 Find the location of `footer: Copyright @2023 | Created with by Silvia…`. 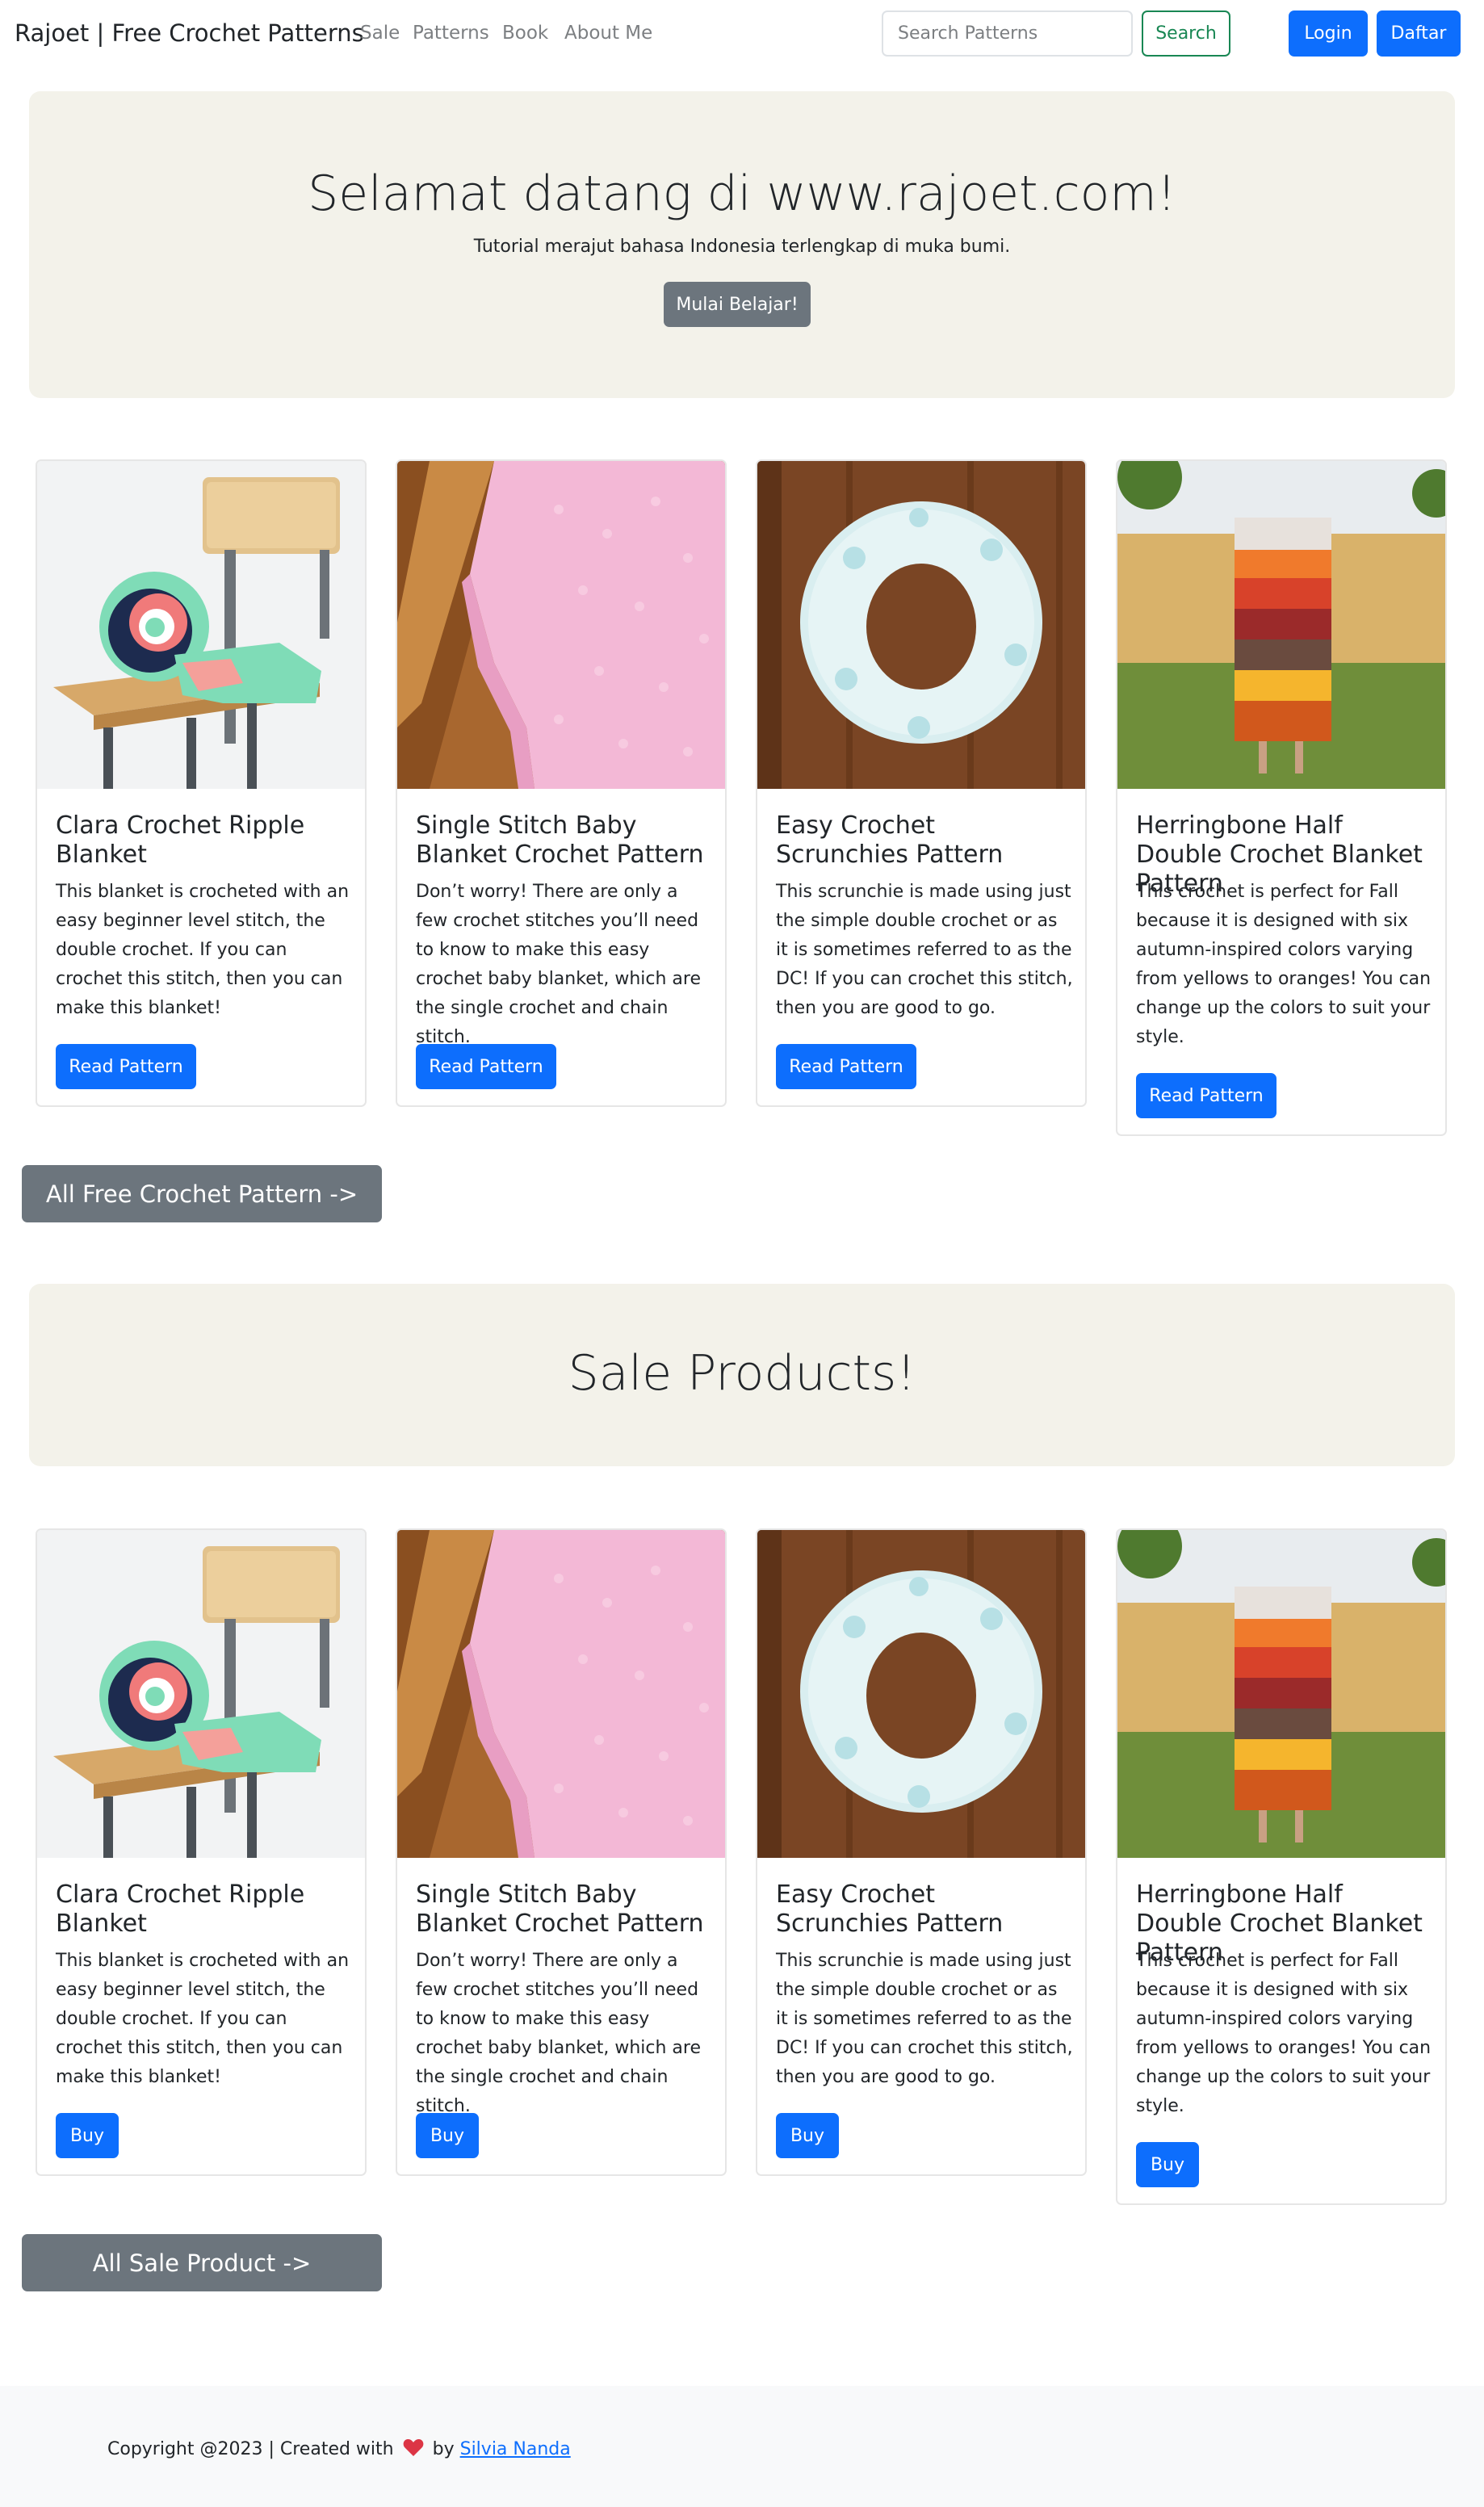

footer: Copyright @2023 | Created with by Silvia… is located at coordinates (742, 2446).